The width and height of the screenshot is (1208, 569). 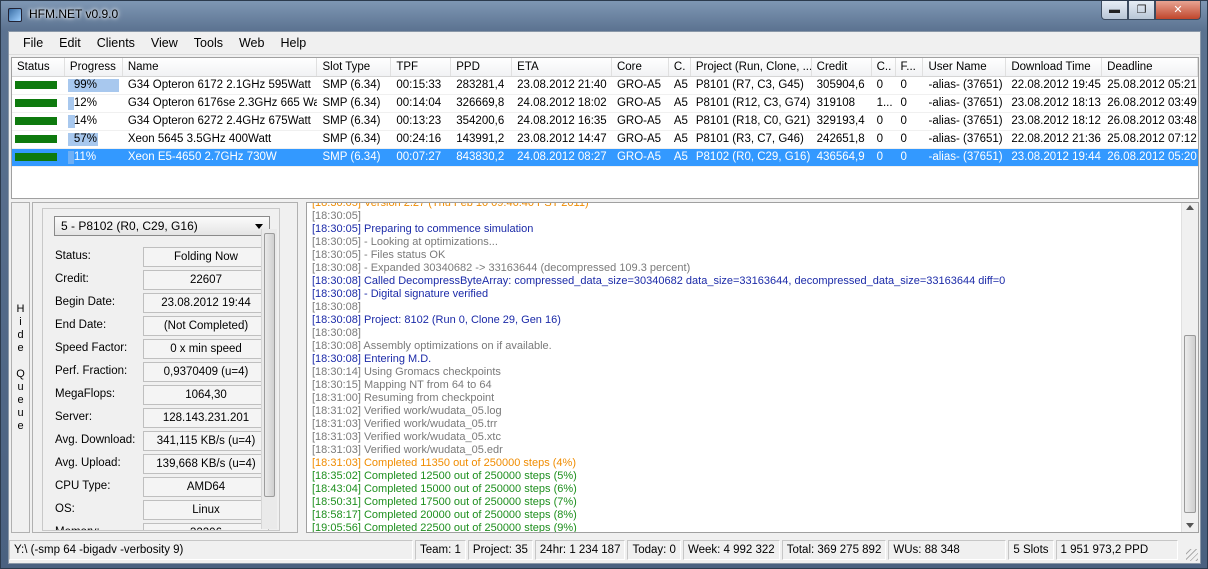 I want to click on cell-deadline: 26.08.2012 05:20, so click(x=1152, y=157).